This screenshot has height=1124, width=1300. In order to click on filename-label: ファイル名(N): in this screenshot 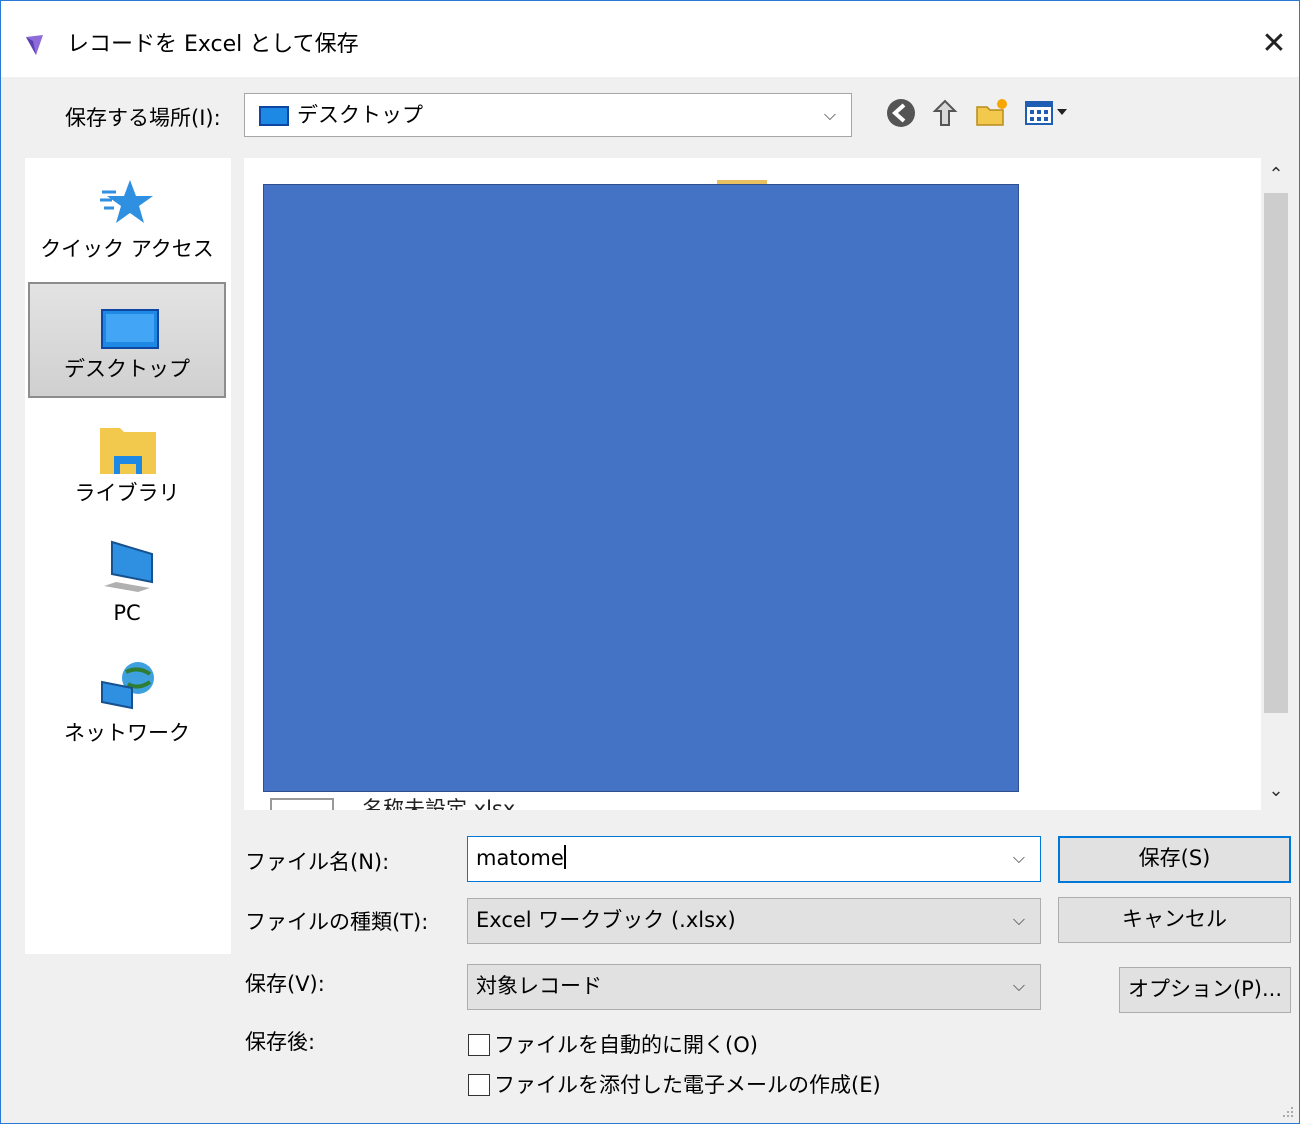, I will do `click(317, 862)`.